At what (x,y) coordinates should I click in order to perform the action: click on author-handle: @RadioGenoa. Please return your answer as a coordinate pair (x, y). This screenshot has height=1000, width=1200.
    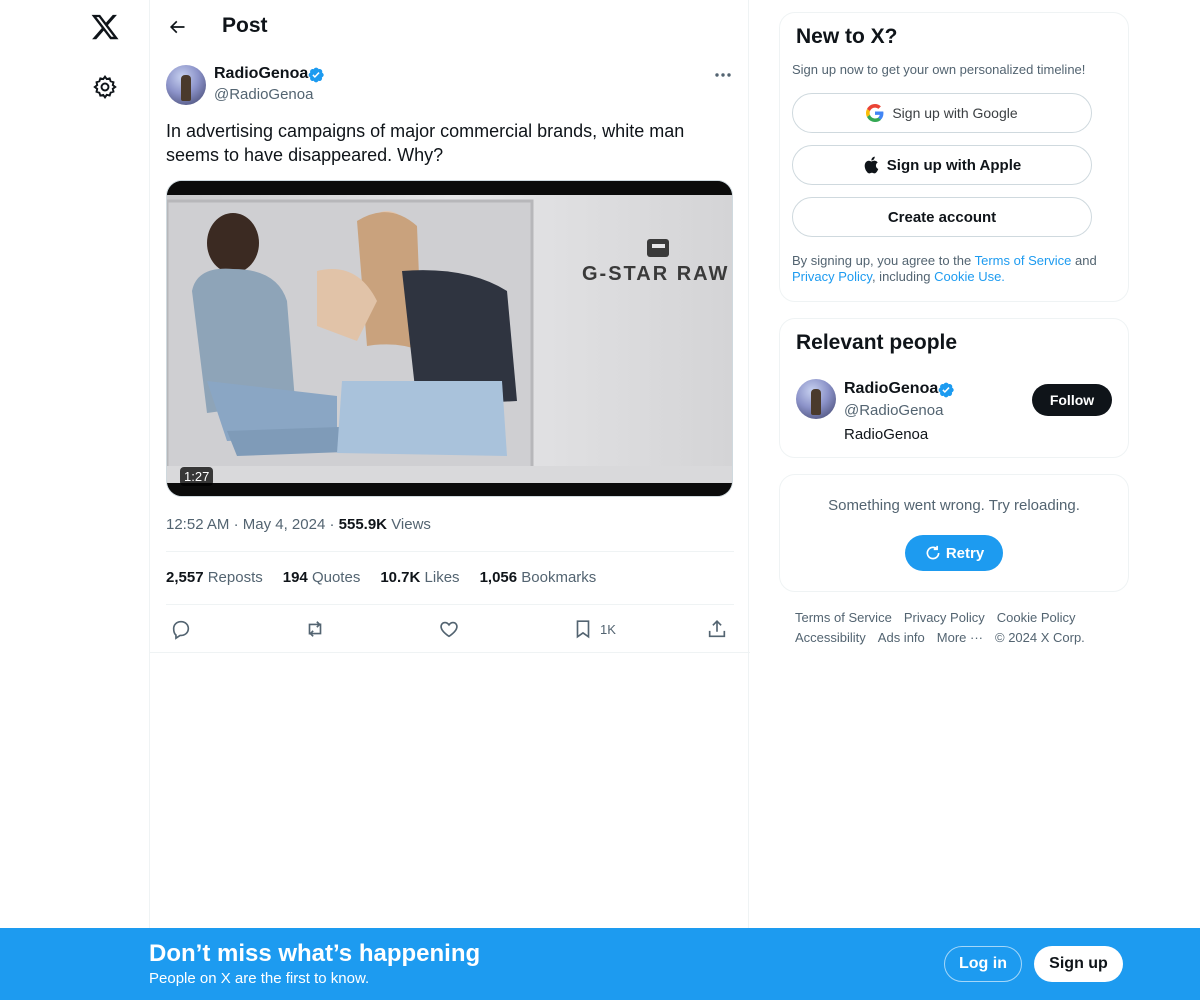
    Looking at the image, I should click on (263, 94).